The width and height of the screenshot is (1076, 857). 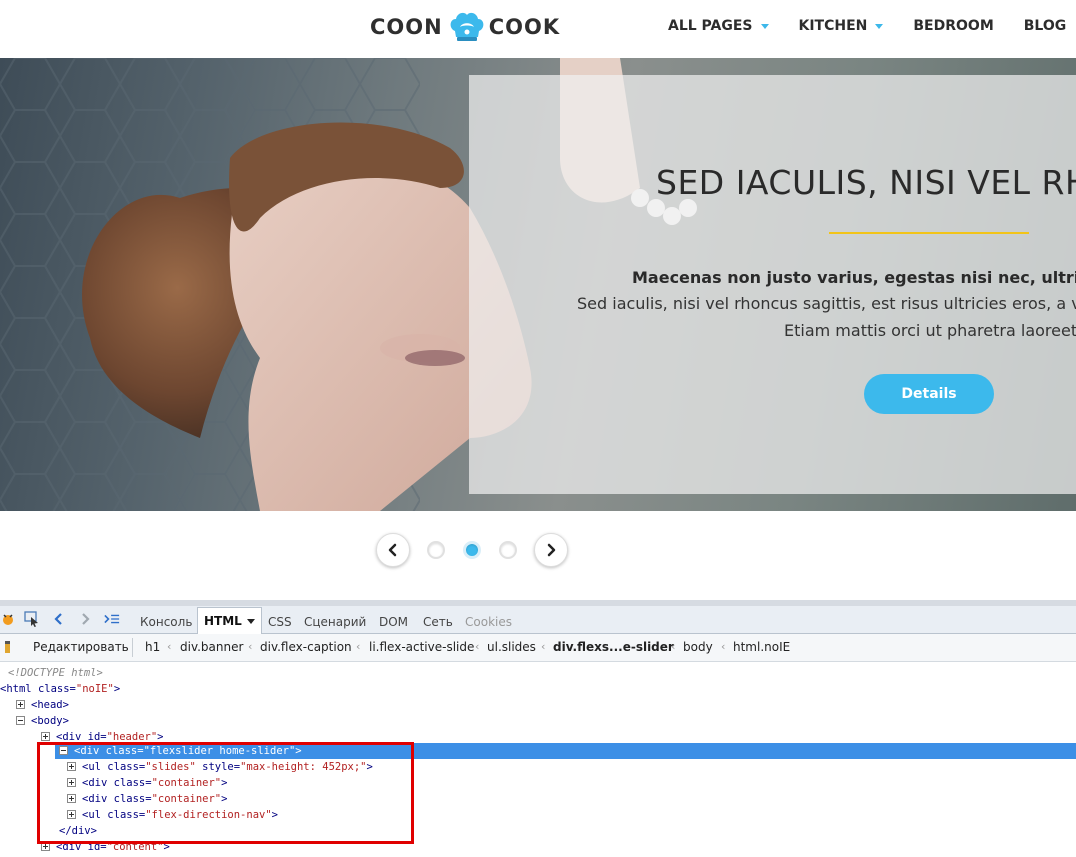 What do you see at coordinates (132, 737) in the screenshot?
I see `attr-value: "header"` at bounding box center [132, 737].